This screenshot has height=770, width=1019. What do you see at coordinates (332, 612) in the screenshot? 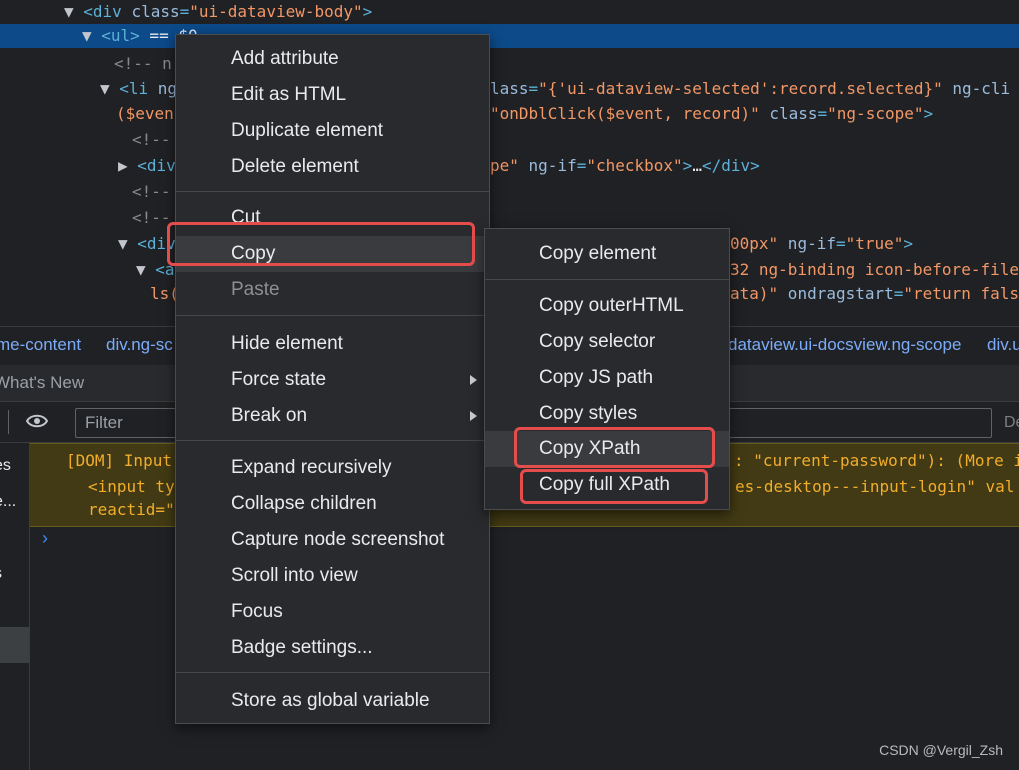
I see `menu-item-focus: Focus` at bounding box center [332, 612].